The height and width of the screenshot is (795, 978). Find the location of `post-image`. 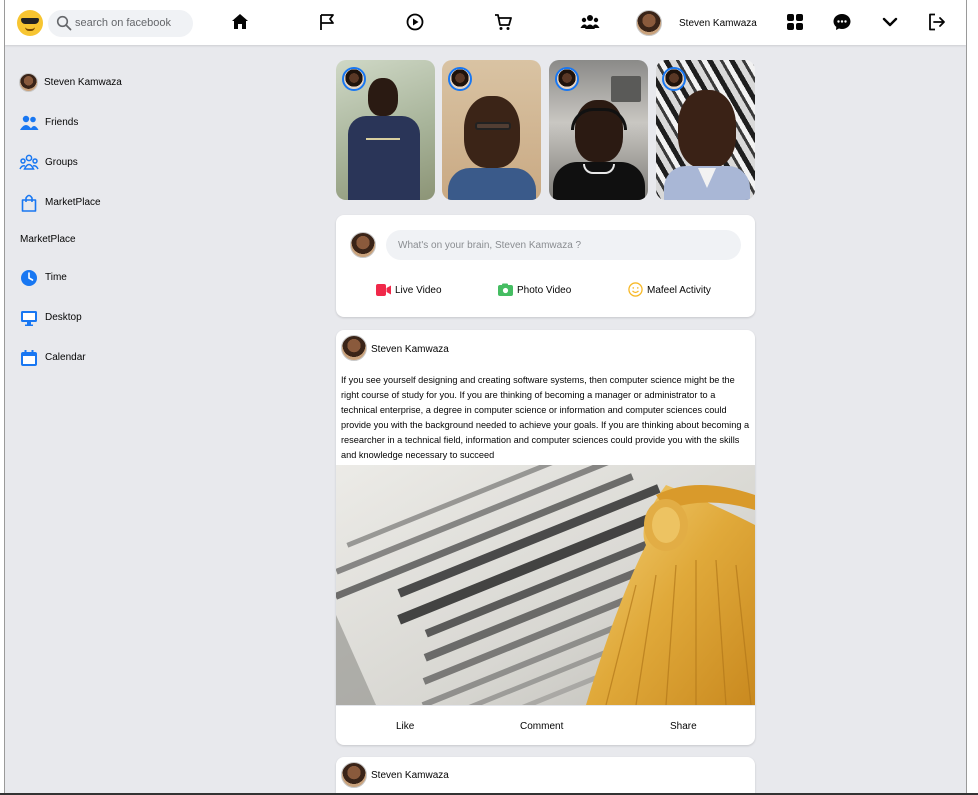

post-image is located at coordinates (545, 585).